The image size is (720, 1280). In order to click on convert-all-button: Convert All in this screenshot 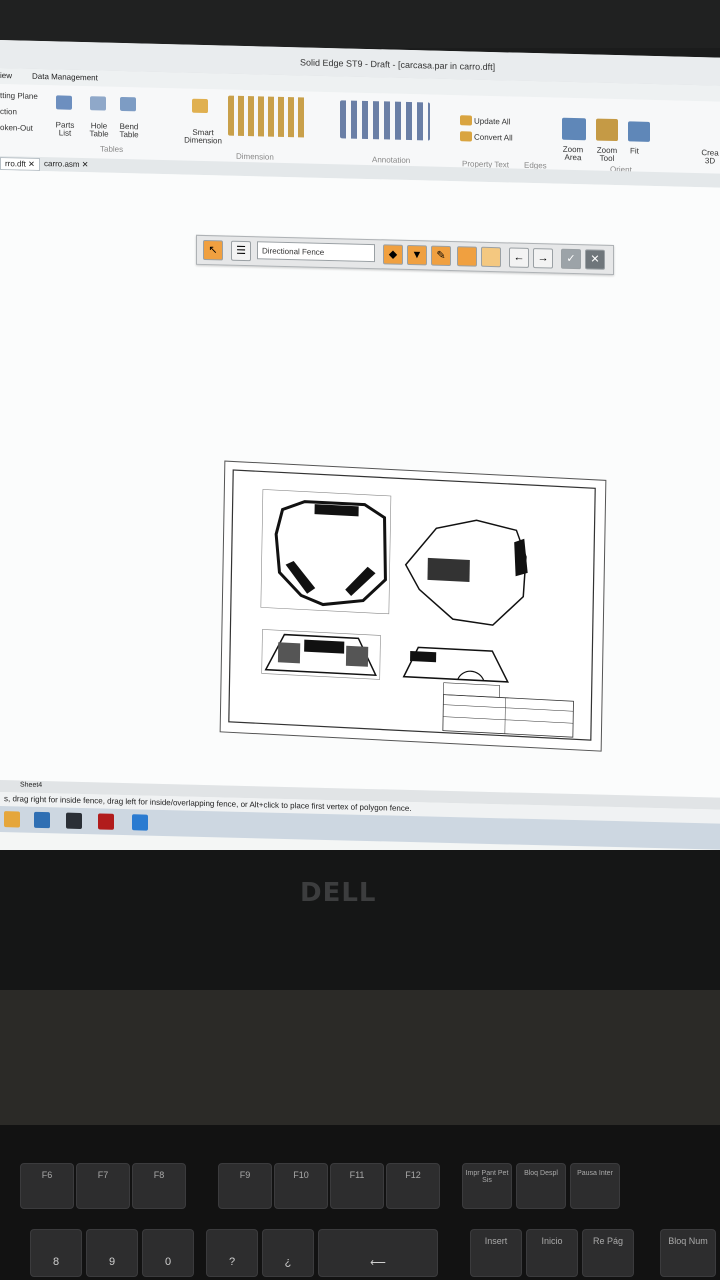, I will do `click(493, 138)`.